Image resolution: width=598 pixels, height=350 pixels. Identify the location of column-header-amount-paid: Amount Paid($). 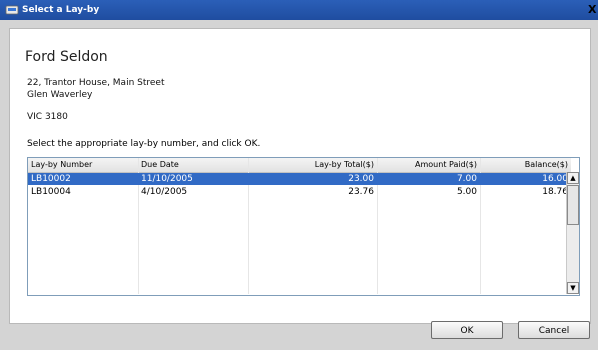
(428, 165).